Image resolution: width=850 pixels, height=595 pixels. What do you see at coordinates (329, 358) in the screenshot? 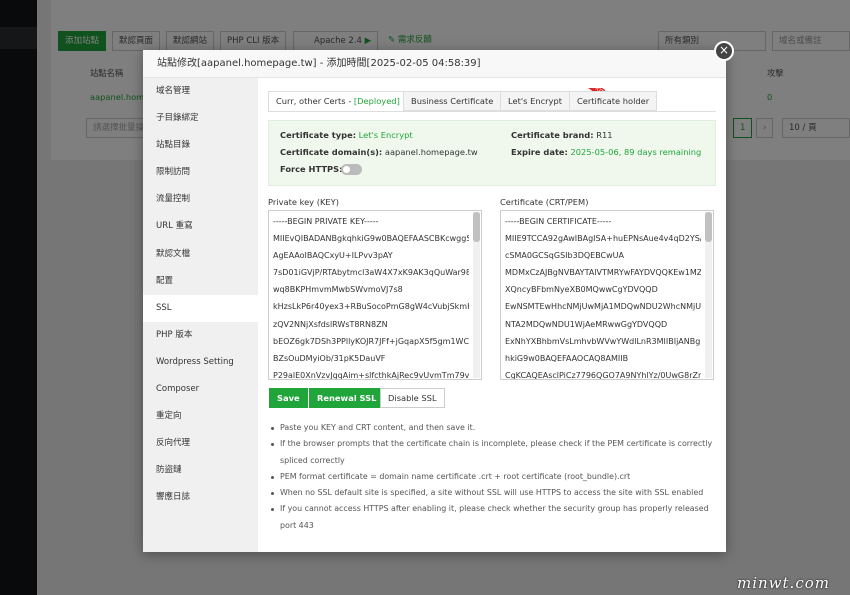
I see `text-line: BZsOuDMyiOb/31pK5DauVF` at bounding box center [329, 358].